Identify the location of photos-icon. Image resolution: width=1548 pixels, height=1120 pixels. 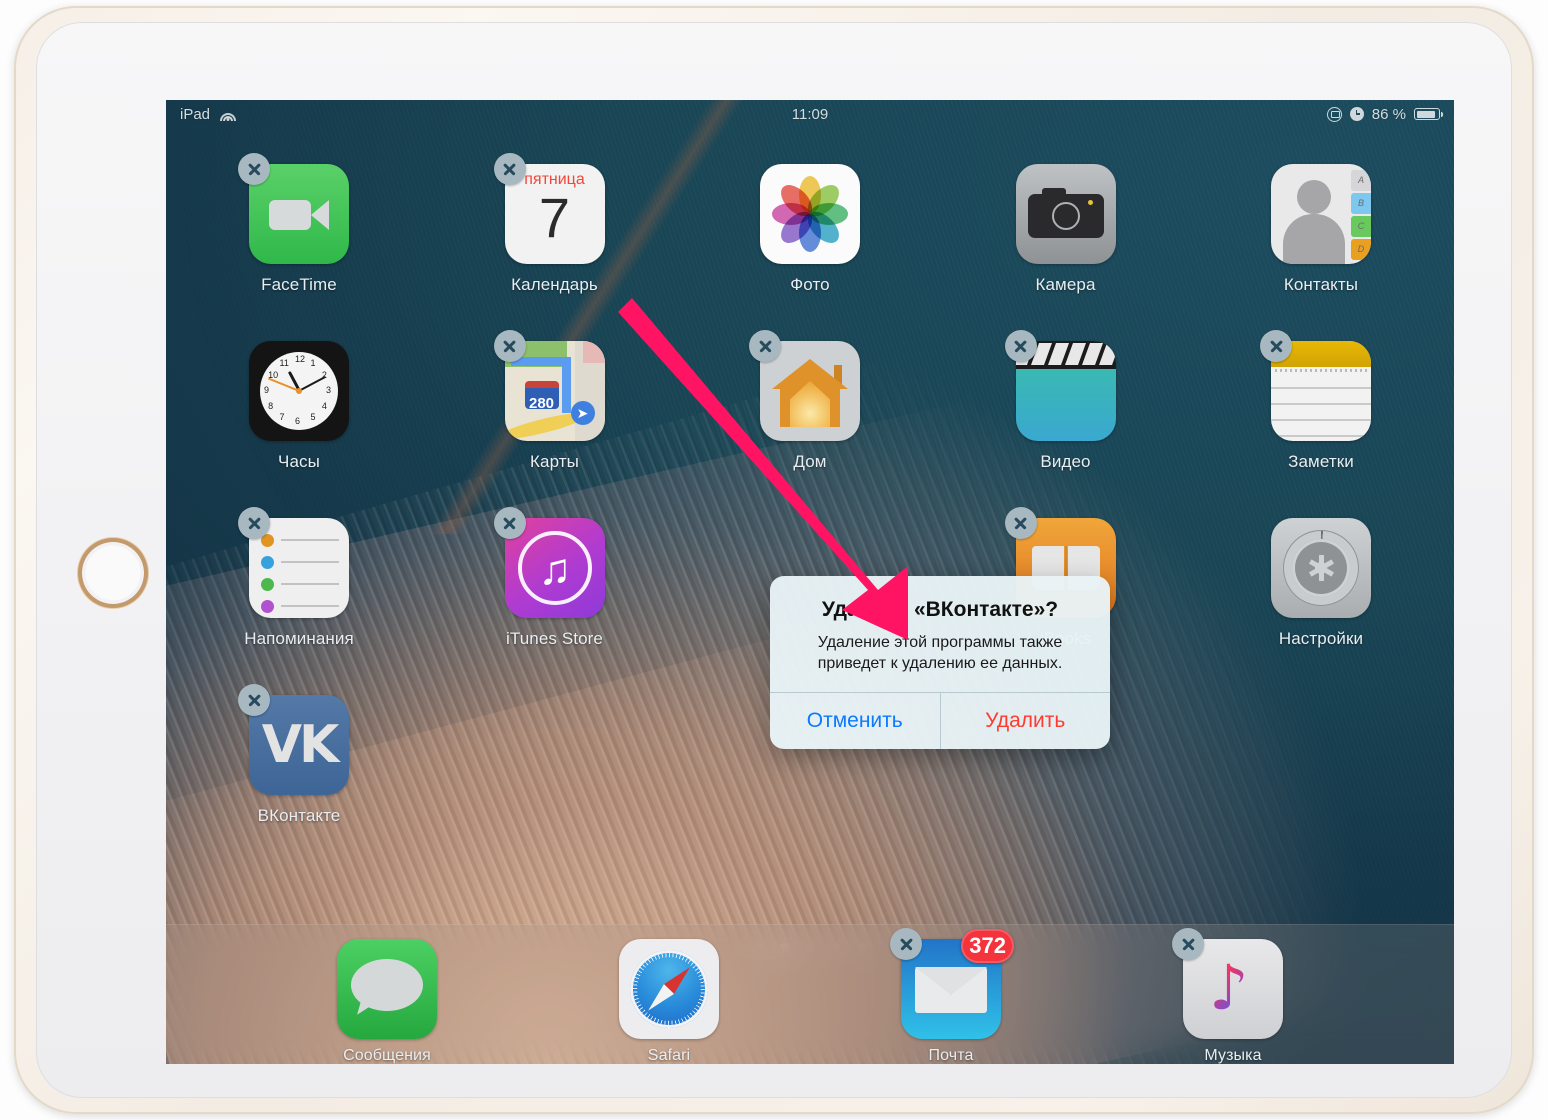
(810, 214).